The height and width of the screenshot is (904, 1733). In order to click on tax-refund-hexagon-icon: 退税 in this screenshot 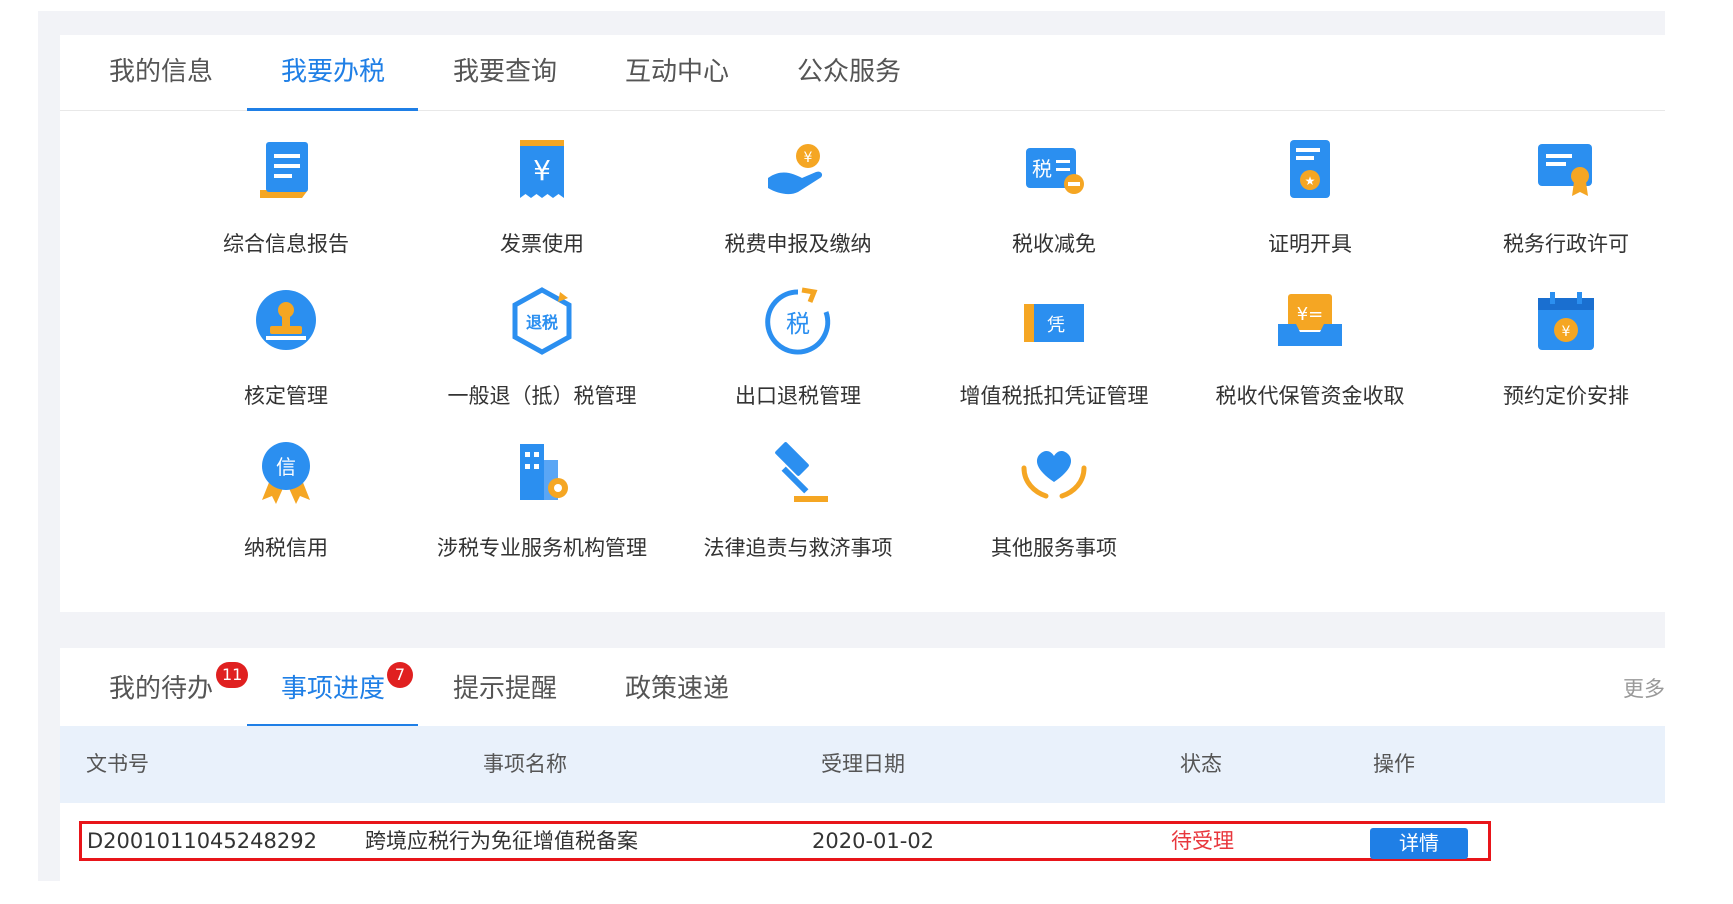, I will do `click(542, 321)`.